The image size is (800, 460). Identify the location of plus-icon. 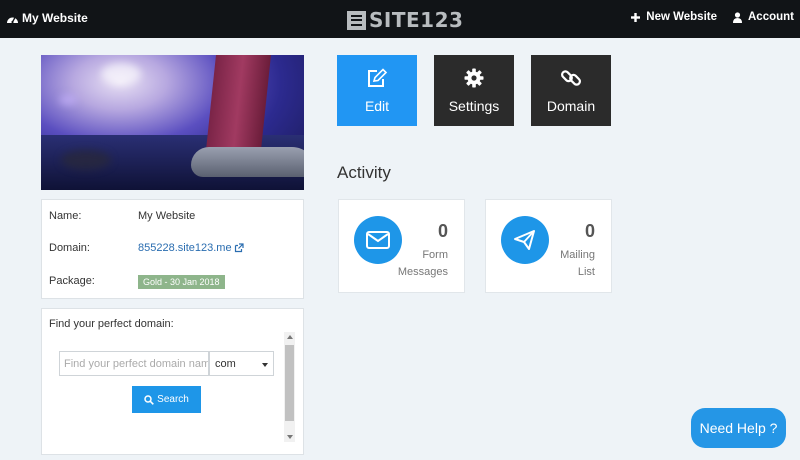
(636, 17).